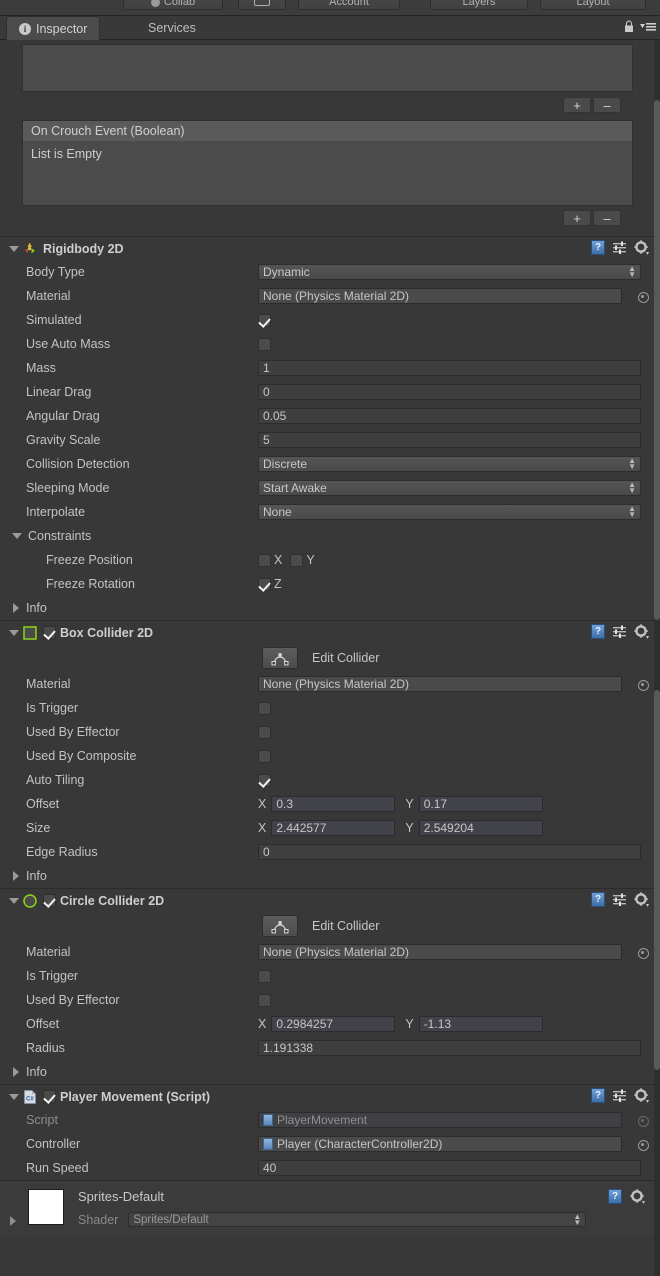 The width and height of the screenshot is (660, 1276). What do you see at coordinates (479, 5) in the screenshot?
I see `layers-button: Layers` at bounding box center [479, 5].